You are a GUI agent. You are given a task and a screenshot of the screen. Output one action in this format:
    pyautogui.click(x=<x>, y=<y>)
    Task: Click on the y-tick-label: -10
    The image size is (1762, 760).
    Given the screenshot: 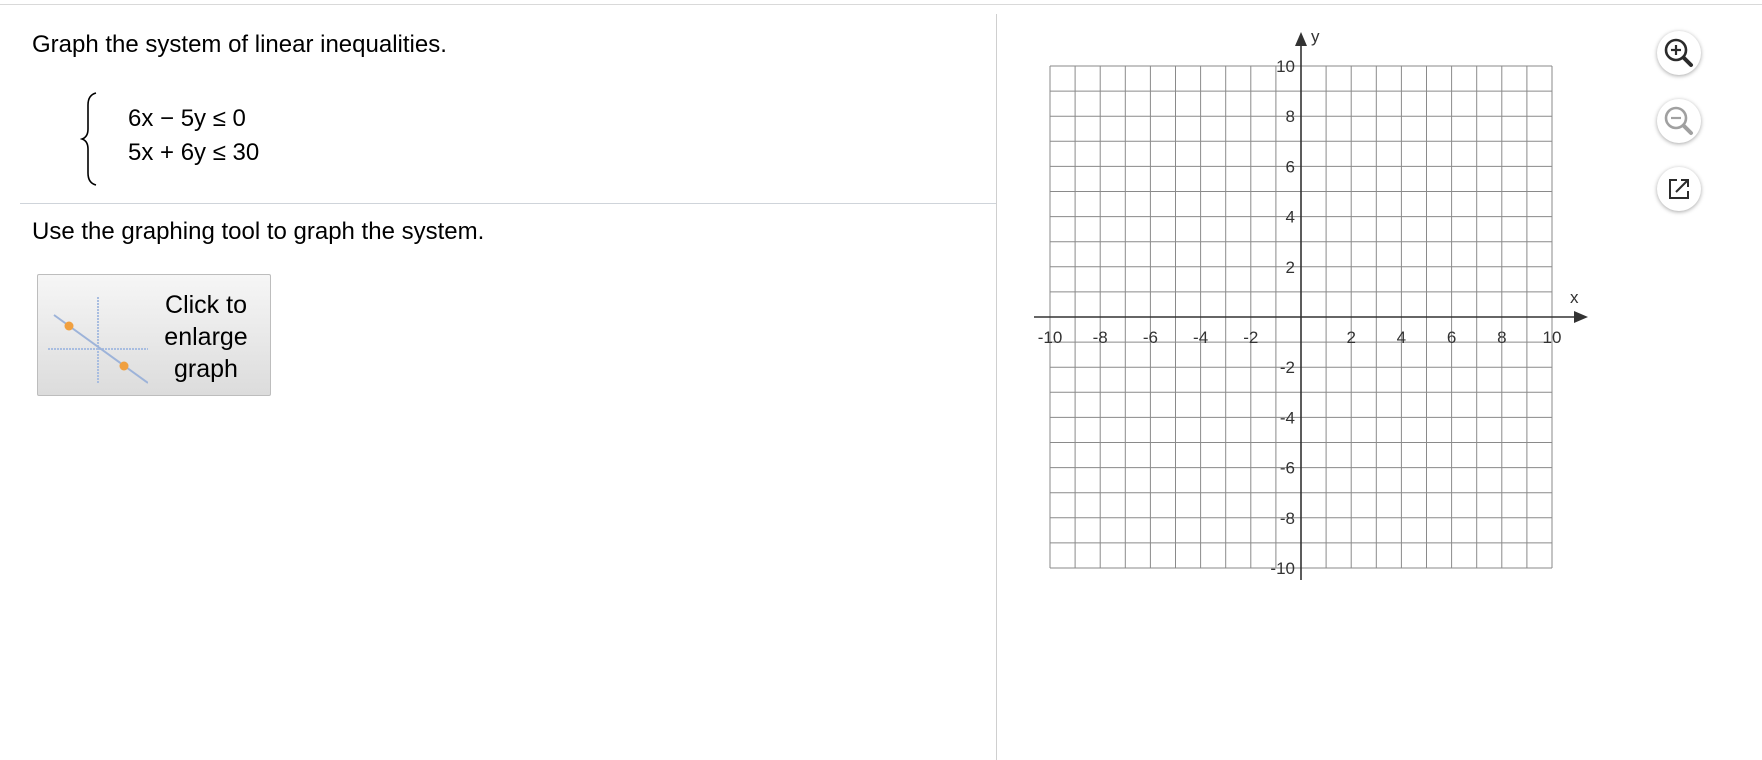 What is the action you would take?
    pyautogui.click(x=1282, y=568)
    